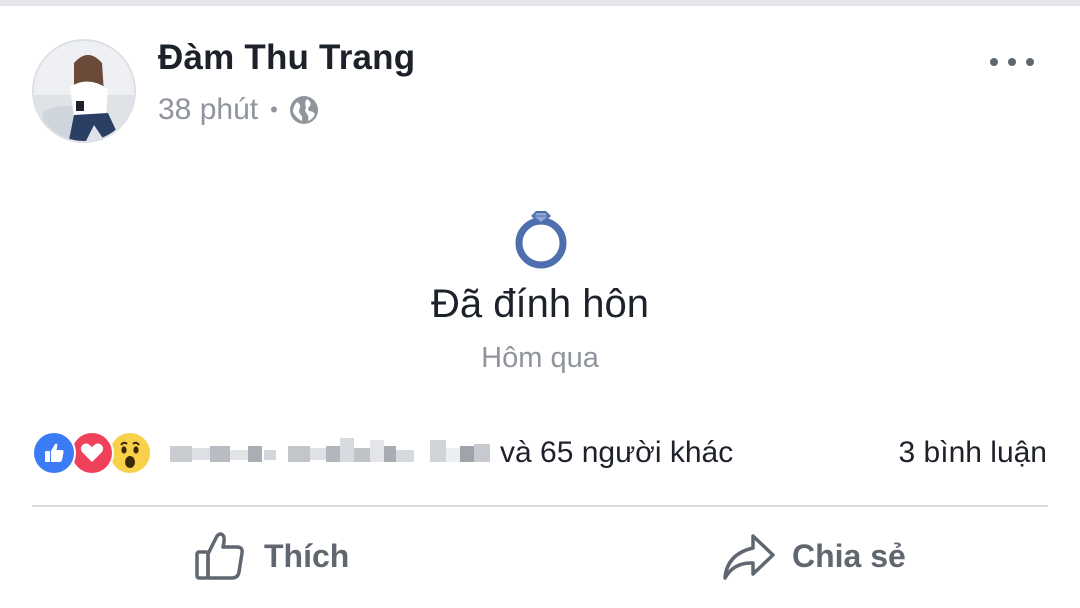 This screenshot has height=608, width=1080. Describe the element at coordinates (749, 557) in the screenshot. I see `share-arrow-icon` at that location.